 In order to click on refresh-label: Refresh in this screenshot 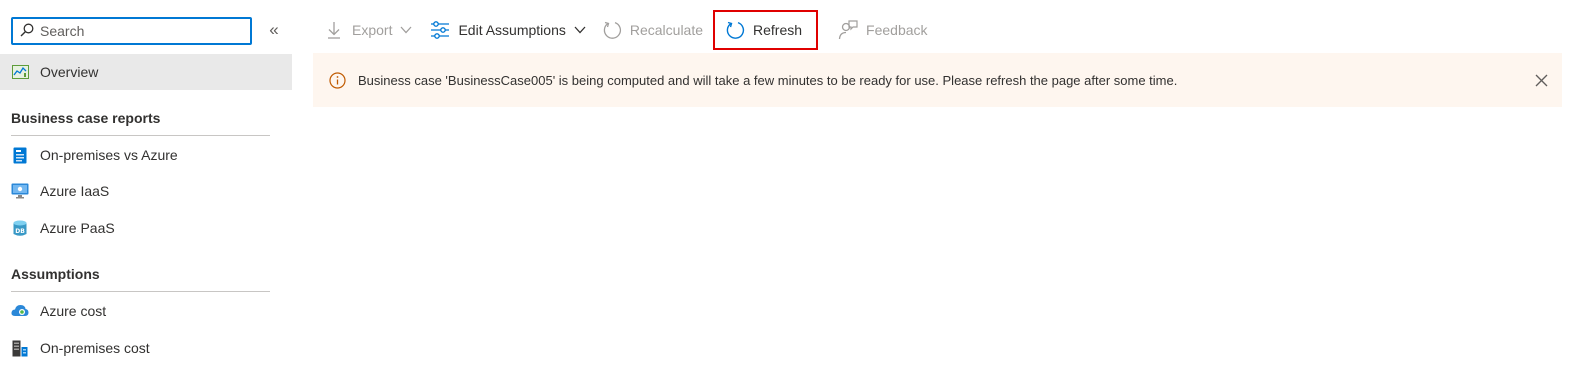, I will do `click(778, 30)`.